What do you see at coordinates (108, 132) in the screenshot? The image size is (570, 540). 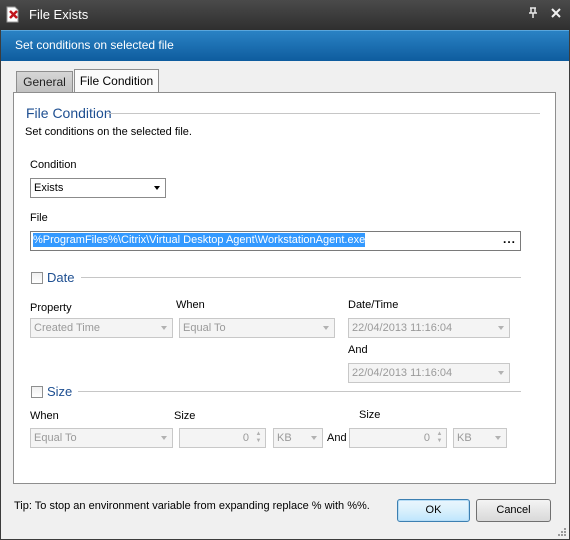 I see `group-description: Set conditions on the selected file.` at bounding box center [108, 132].